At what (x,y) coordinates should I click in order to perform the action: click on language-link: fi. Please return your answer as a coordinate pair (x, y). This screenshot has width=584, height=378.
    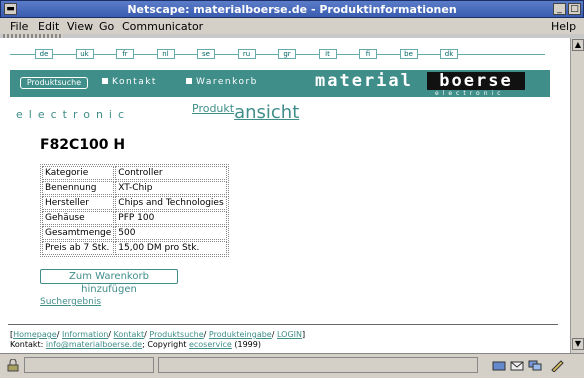
    Looking at the image, I should click on (368, 54).